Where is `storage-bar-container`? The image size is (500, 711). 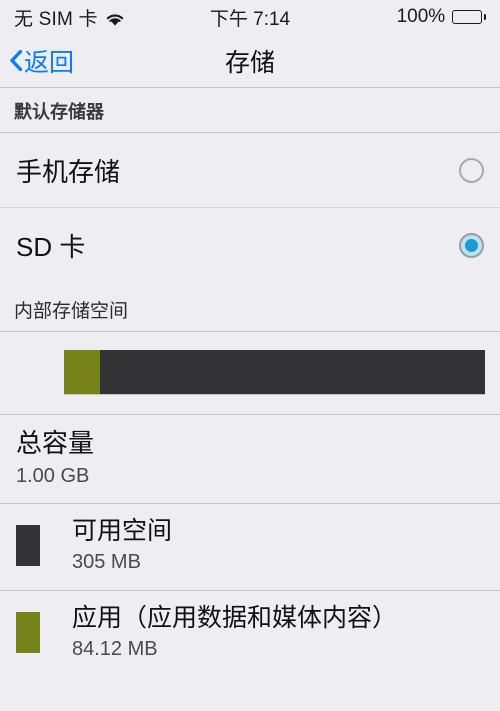 storage-bar-container is located at coordinates (250, 373).